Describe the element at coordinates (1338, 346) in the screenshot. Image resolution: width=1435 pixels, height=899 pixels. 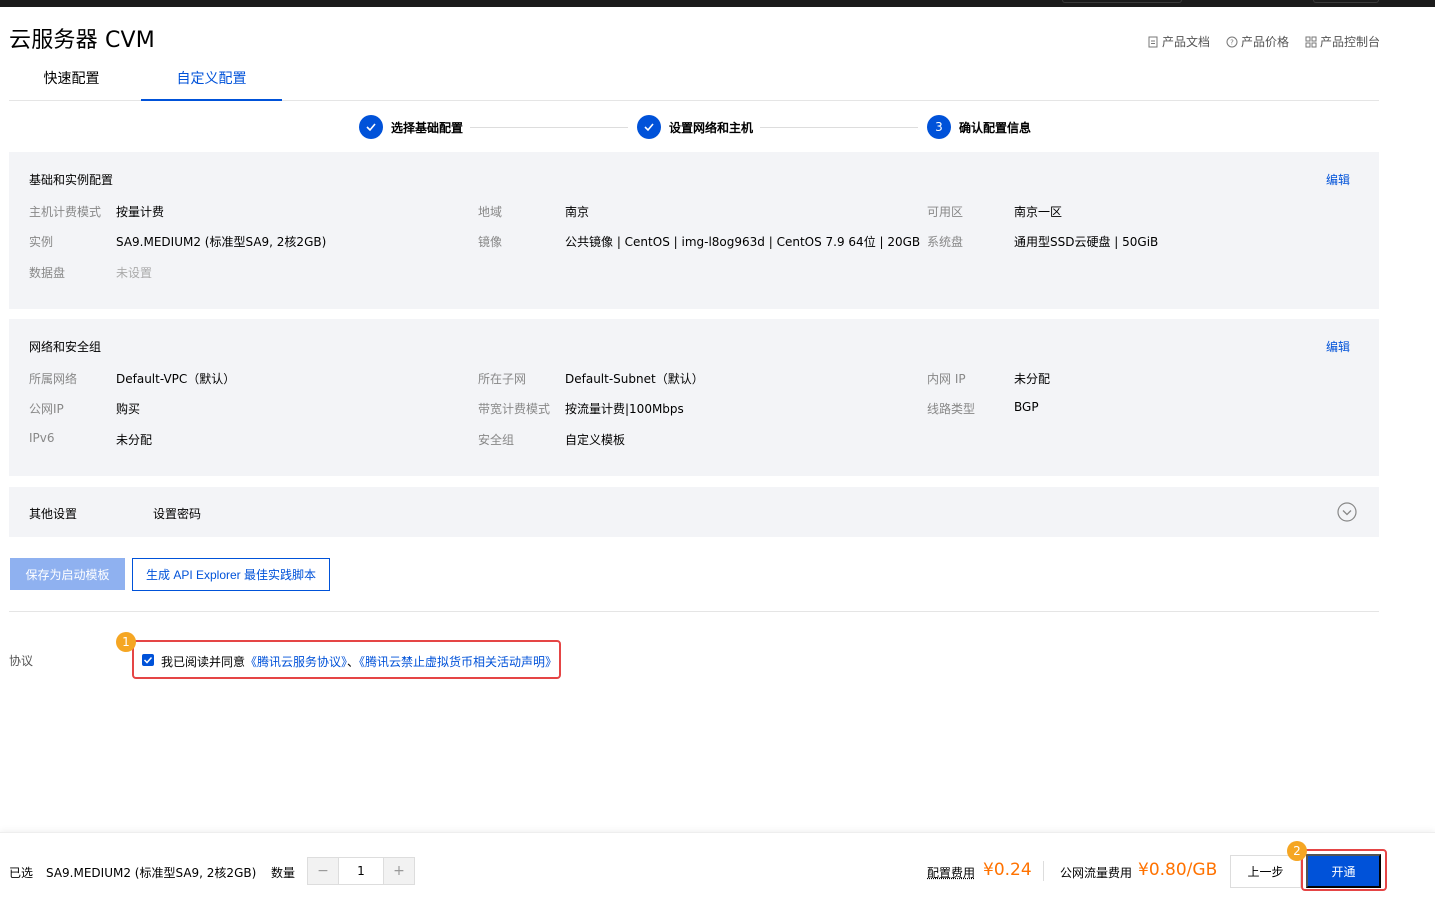
I see `edit-network-link: 编辑` at that location.